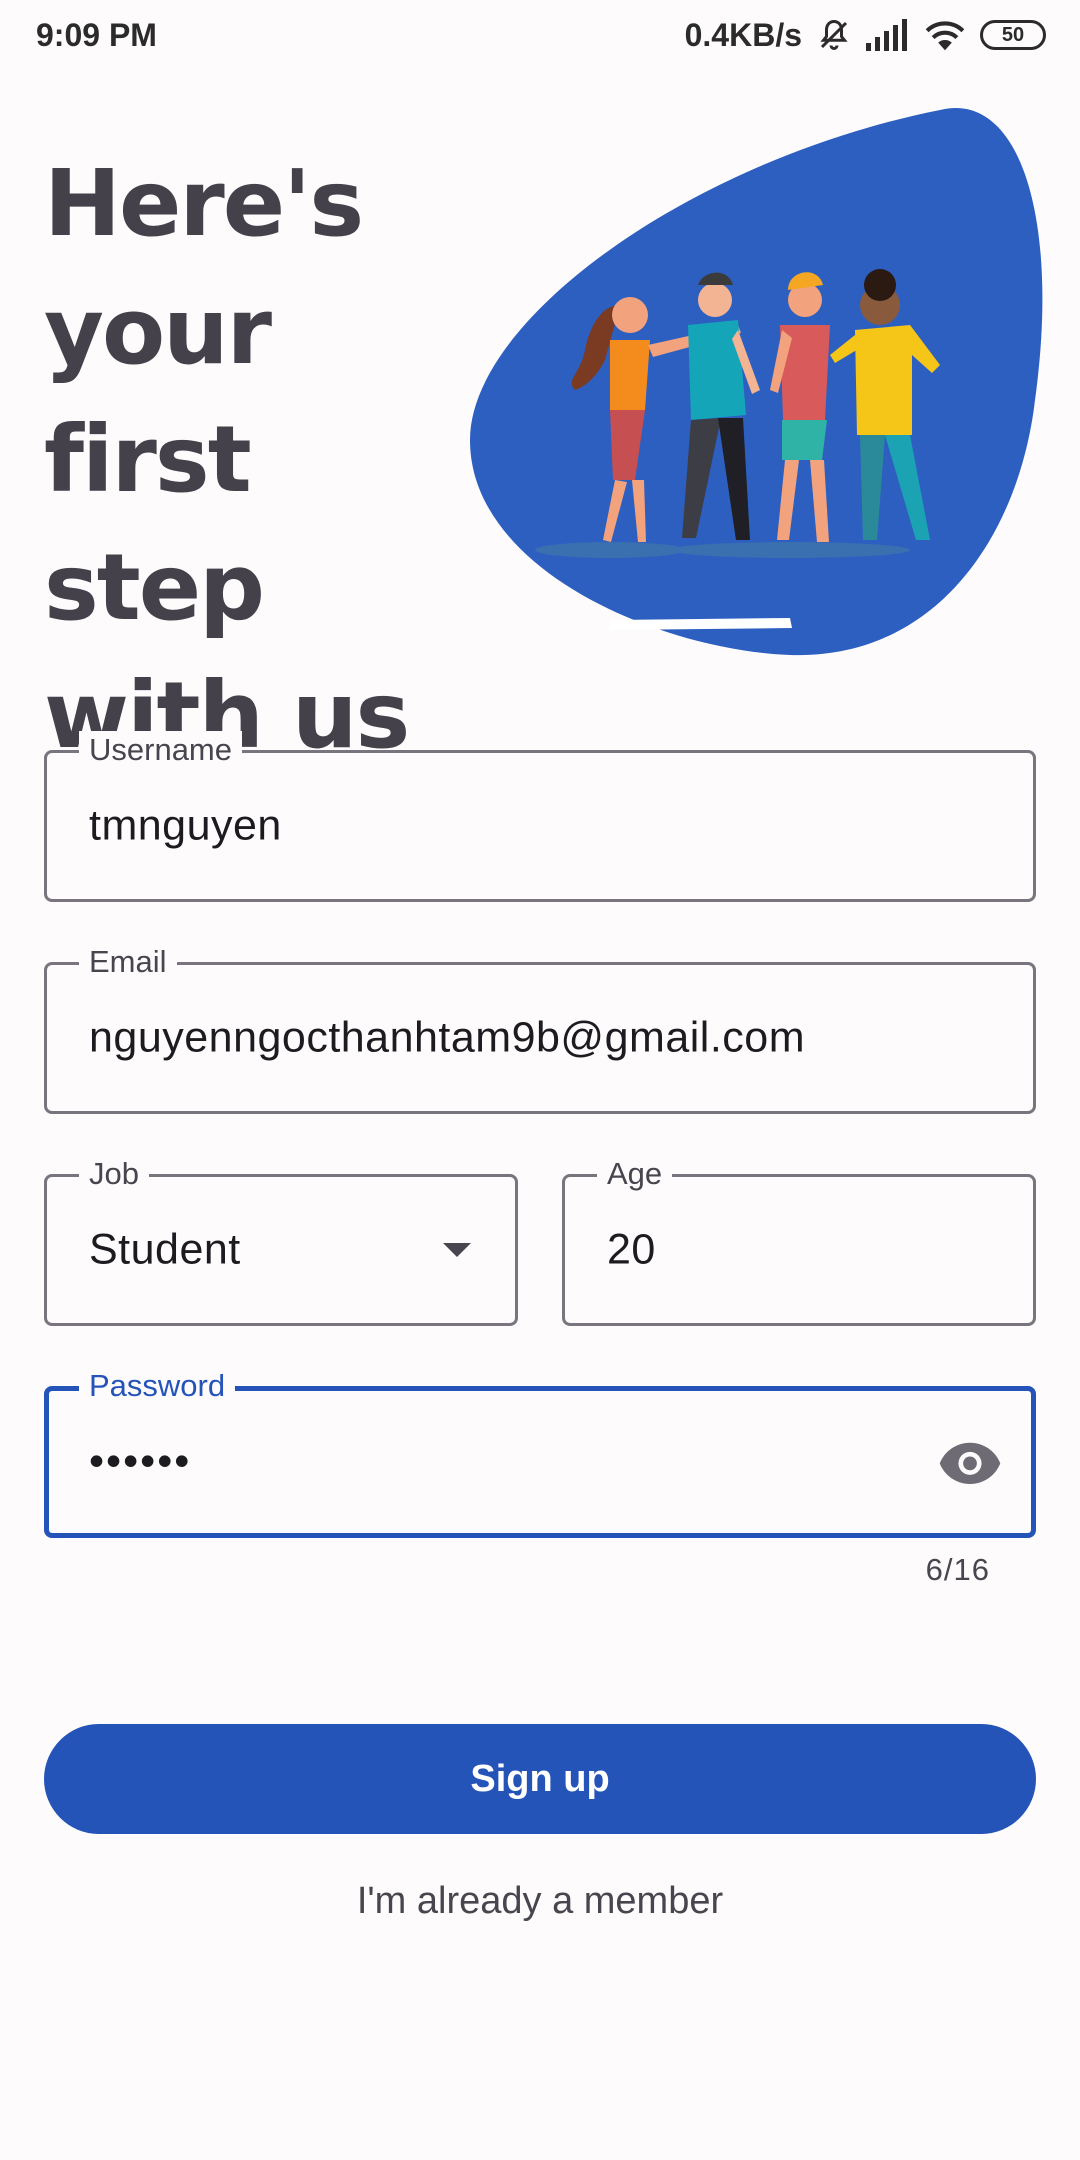 The height and width of the screenshot is (2160, 1080). I want to click on already-member-link: I'm already a member, so click(540, 1901).